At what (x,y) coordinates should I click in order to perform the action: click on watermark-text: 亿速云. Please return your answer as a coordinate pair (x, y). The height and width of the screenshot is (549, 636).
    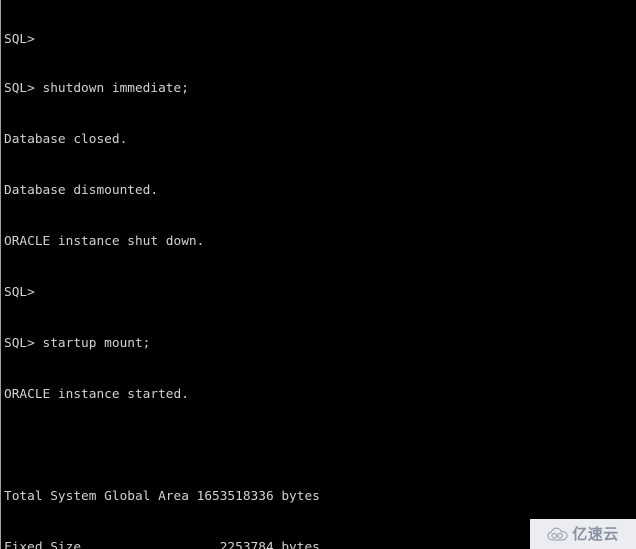
    Looking at the image, I should click on (595, 533).